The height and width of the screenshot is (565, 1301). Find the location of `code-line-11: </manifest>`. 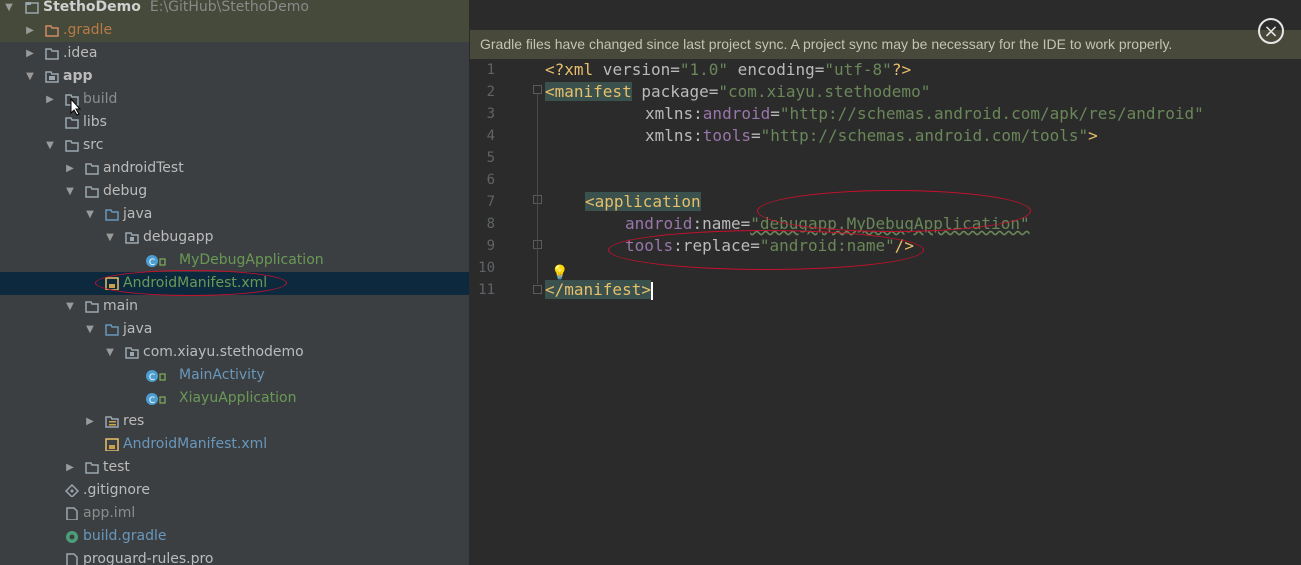

code-line-11: </manifest> is located at coordinates (599, 290).